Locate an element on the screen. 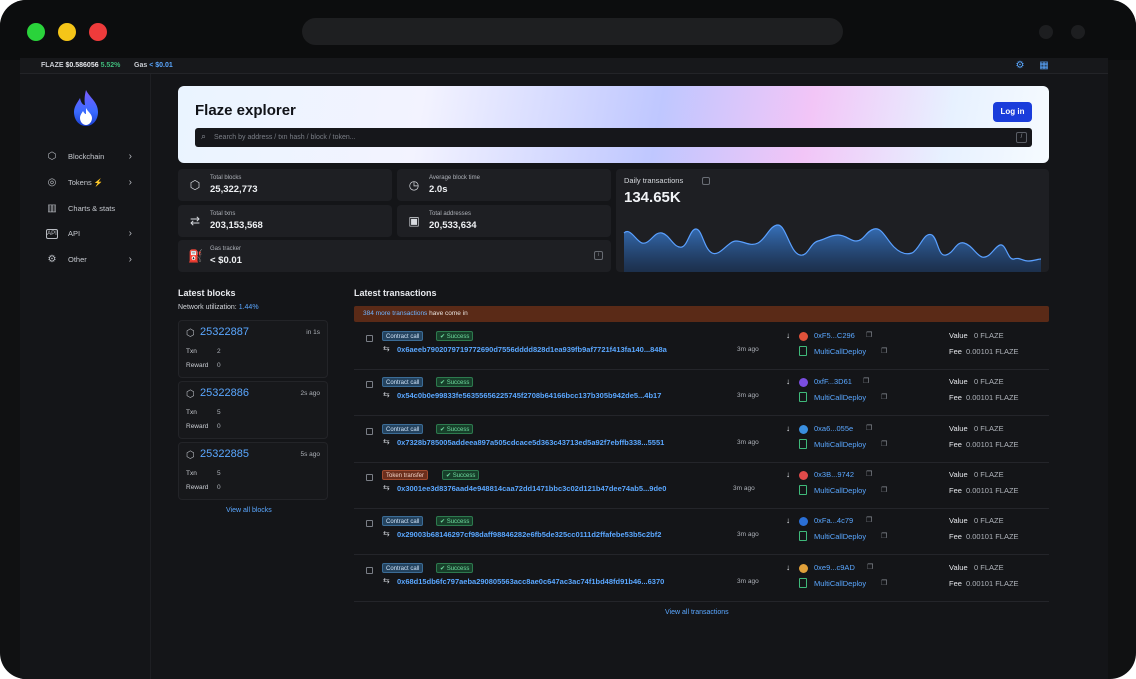 This screenshot has width=1136, height=679. sidebar-item-blockchain: ⬡ Blockchain › is located at coordinates (91, 157).